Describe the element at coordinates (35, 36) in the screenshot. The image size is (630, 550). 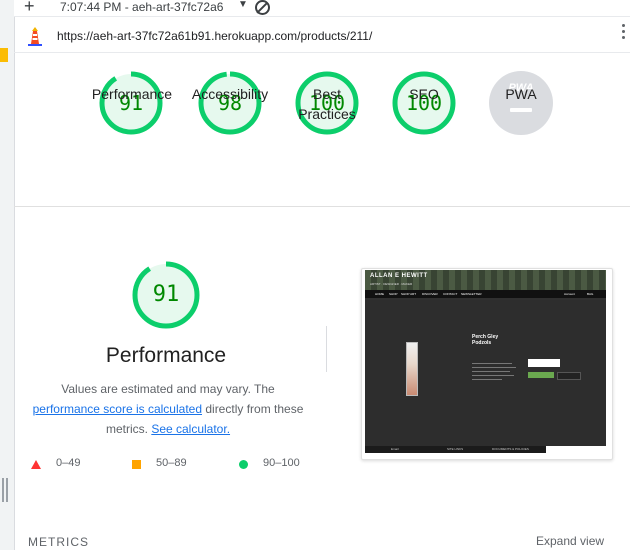
I see `lighthouse-icon` at that location.